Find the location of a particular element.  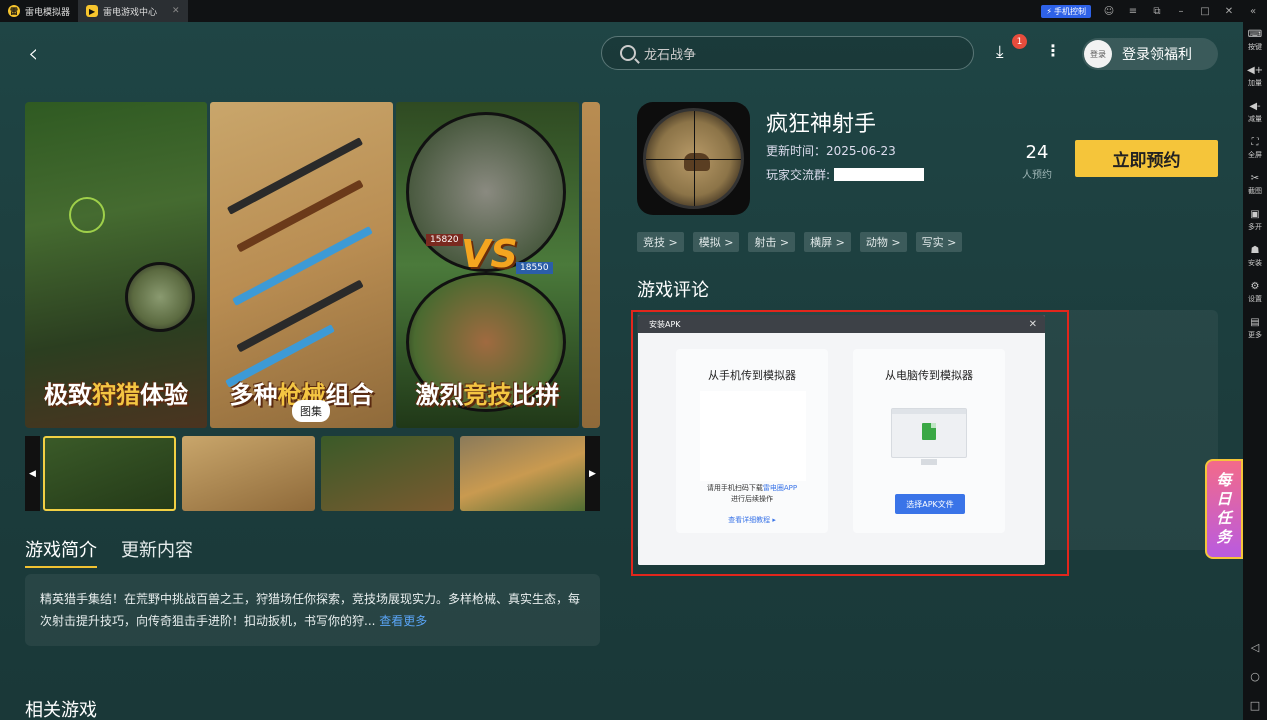

caption-highlight: 竞技 is located at coordinates (487, 395).